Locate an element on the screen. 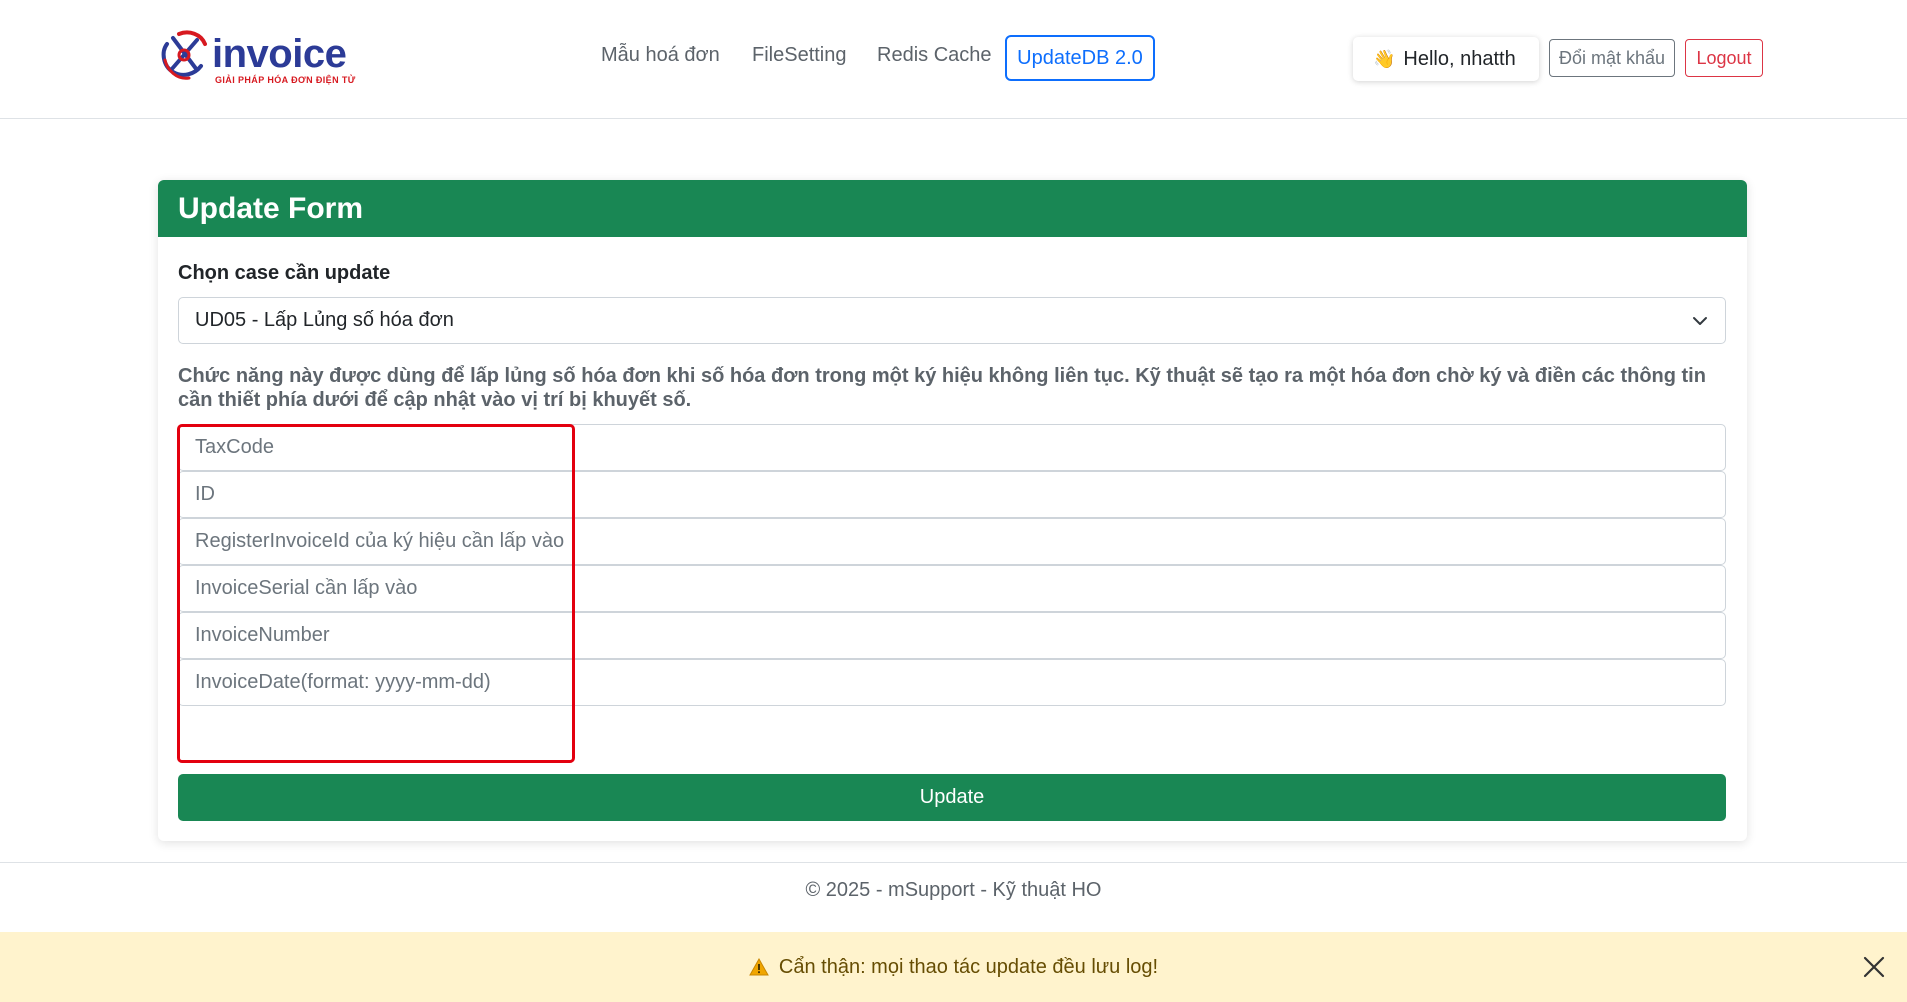 Image resolution: width=1907 pixels, height=1002 pixels. logout-button: Logout is located at coordinates (1724, 58).